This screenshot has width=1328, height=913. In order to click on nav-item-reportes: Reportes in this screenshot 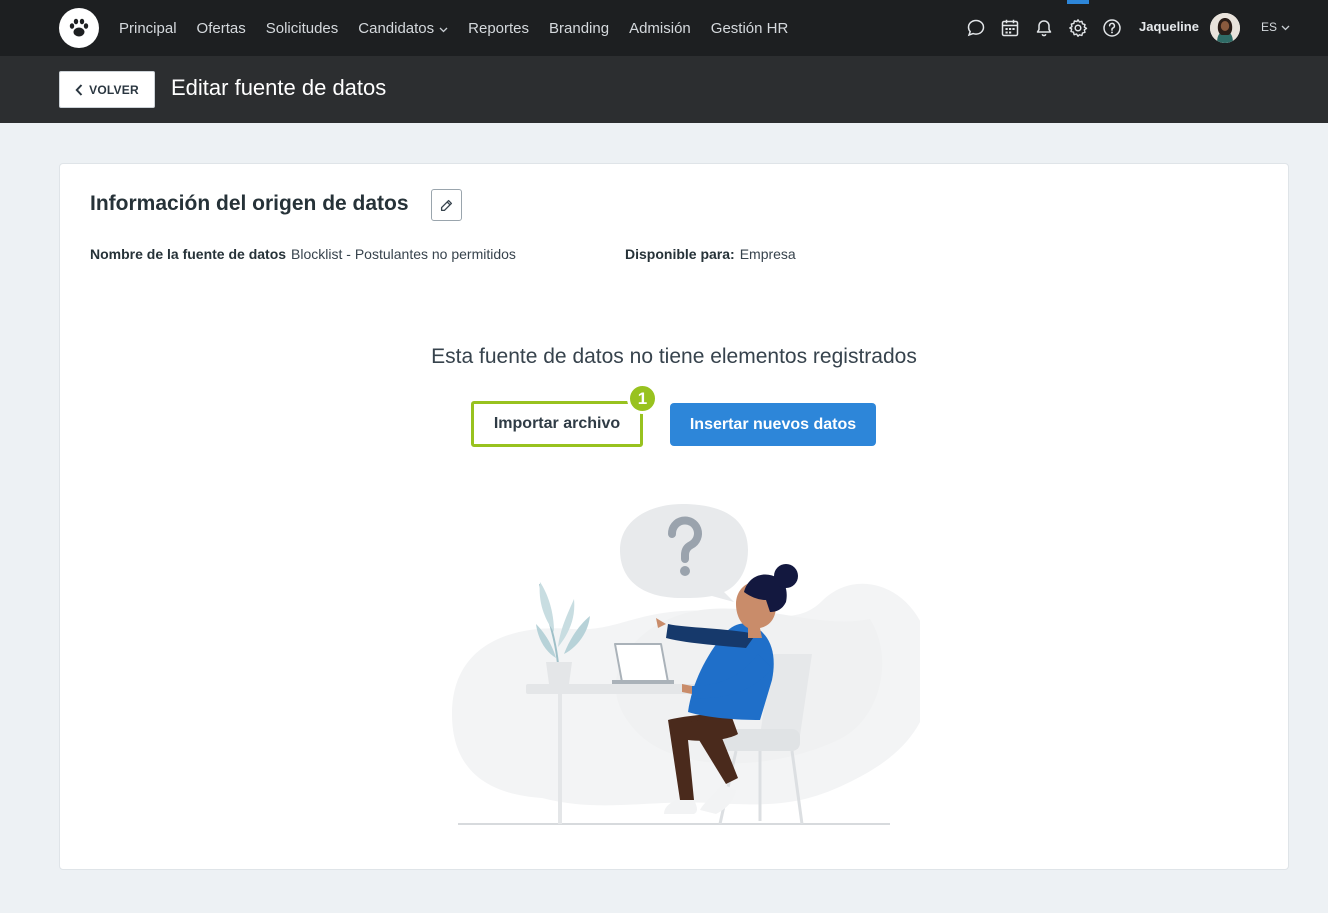, I will do `click(498, 28)`.